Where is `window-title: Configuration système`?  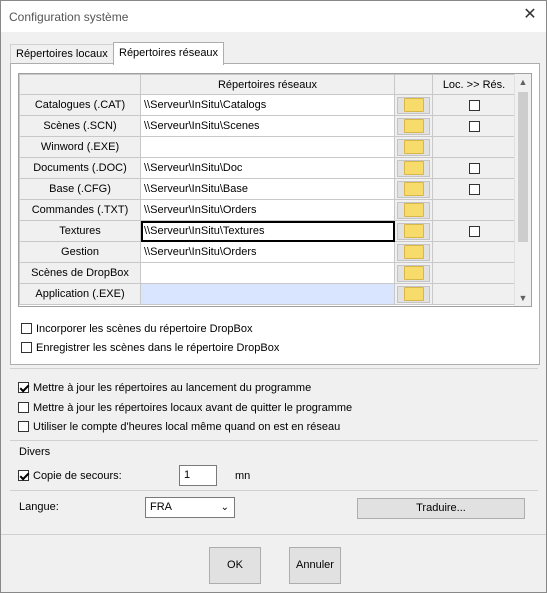
window-title: Configuration système is located at coordinates (69, 17).